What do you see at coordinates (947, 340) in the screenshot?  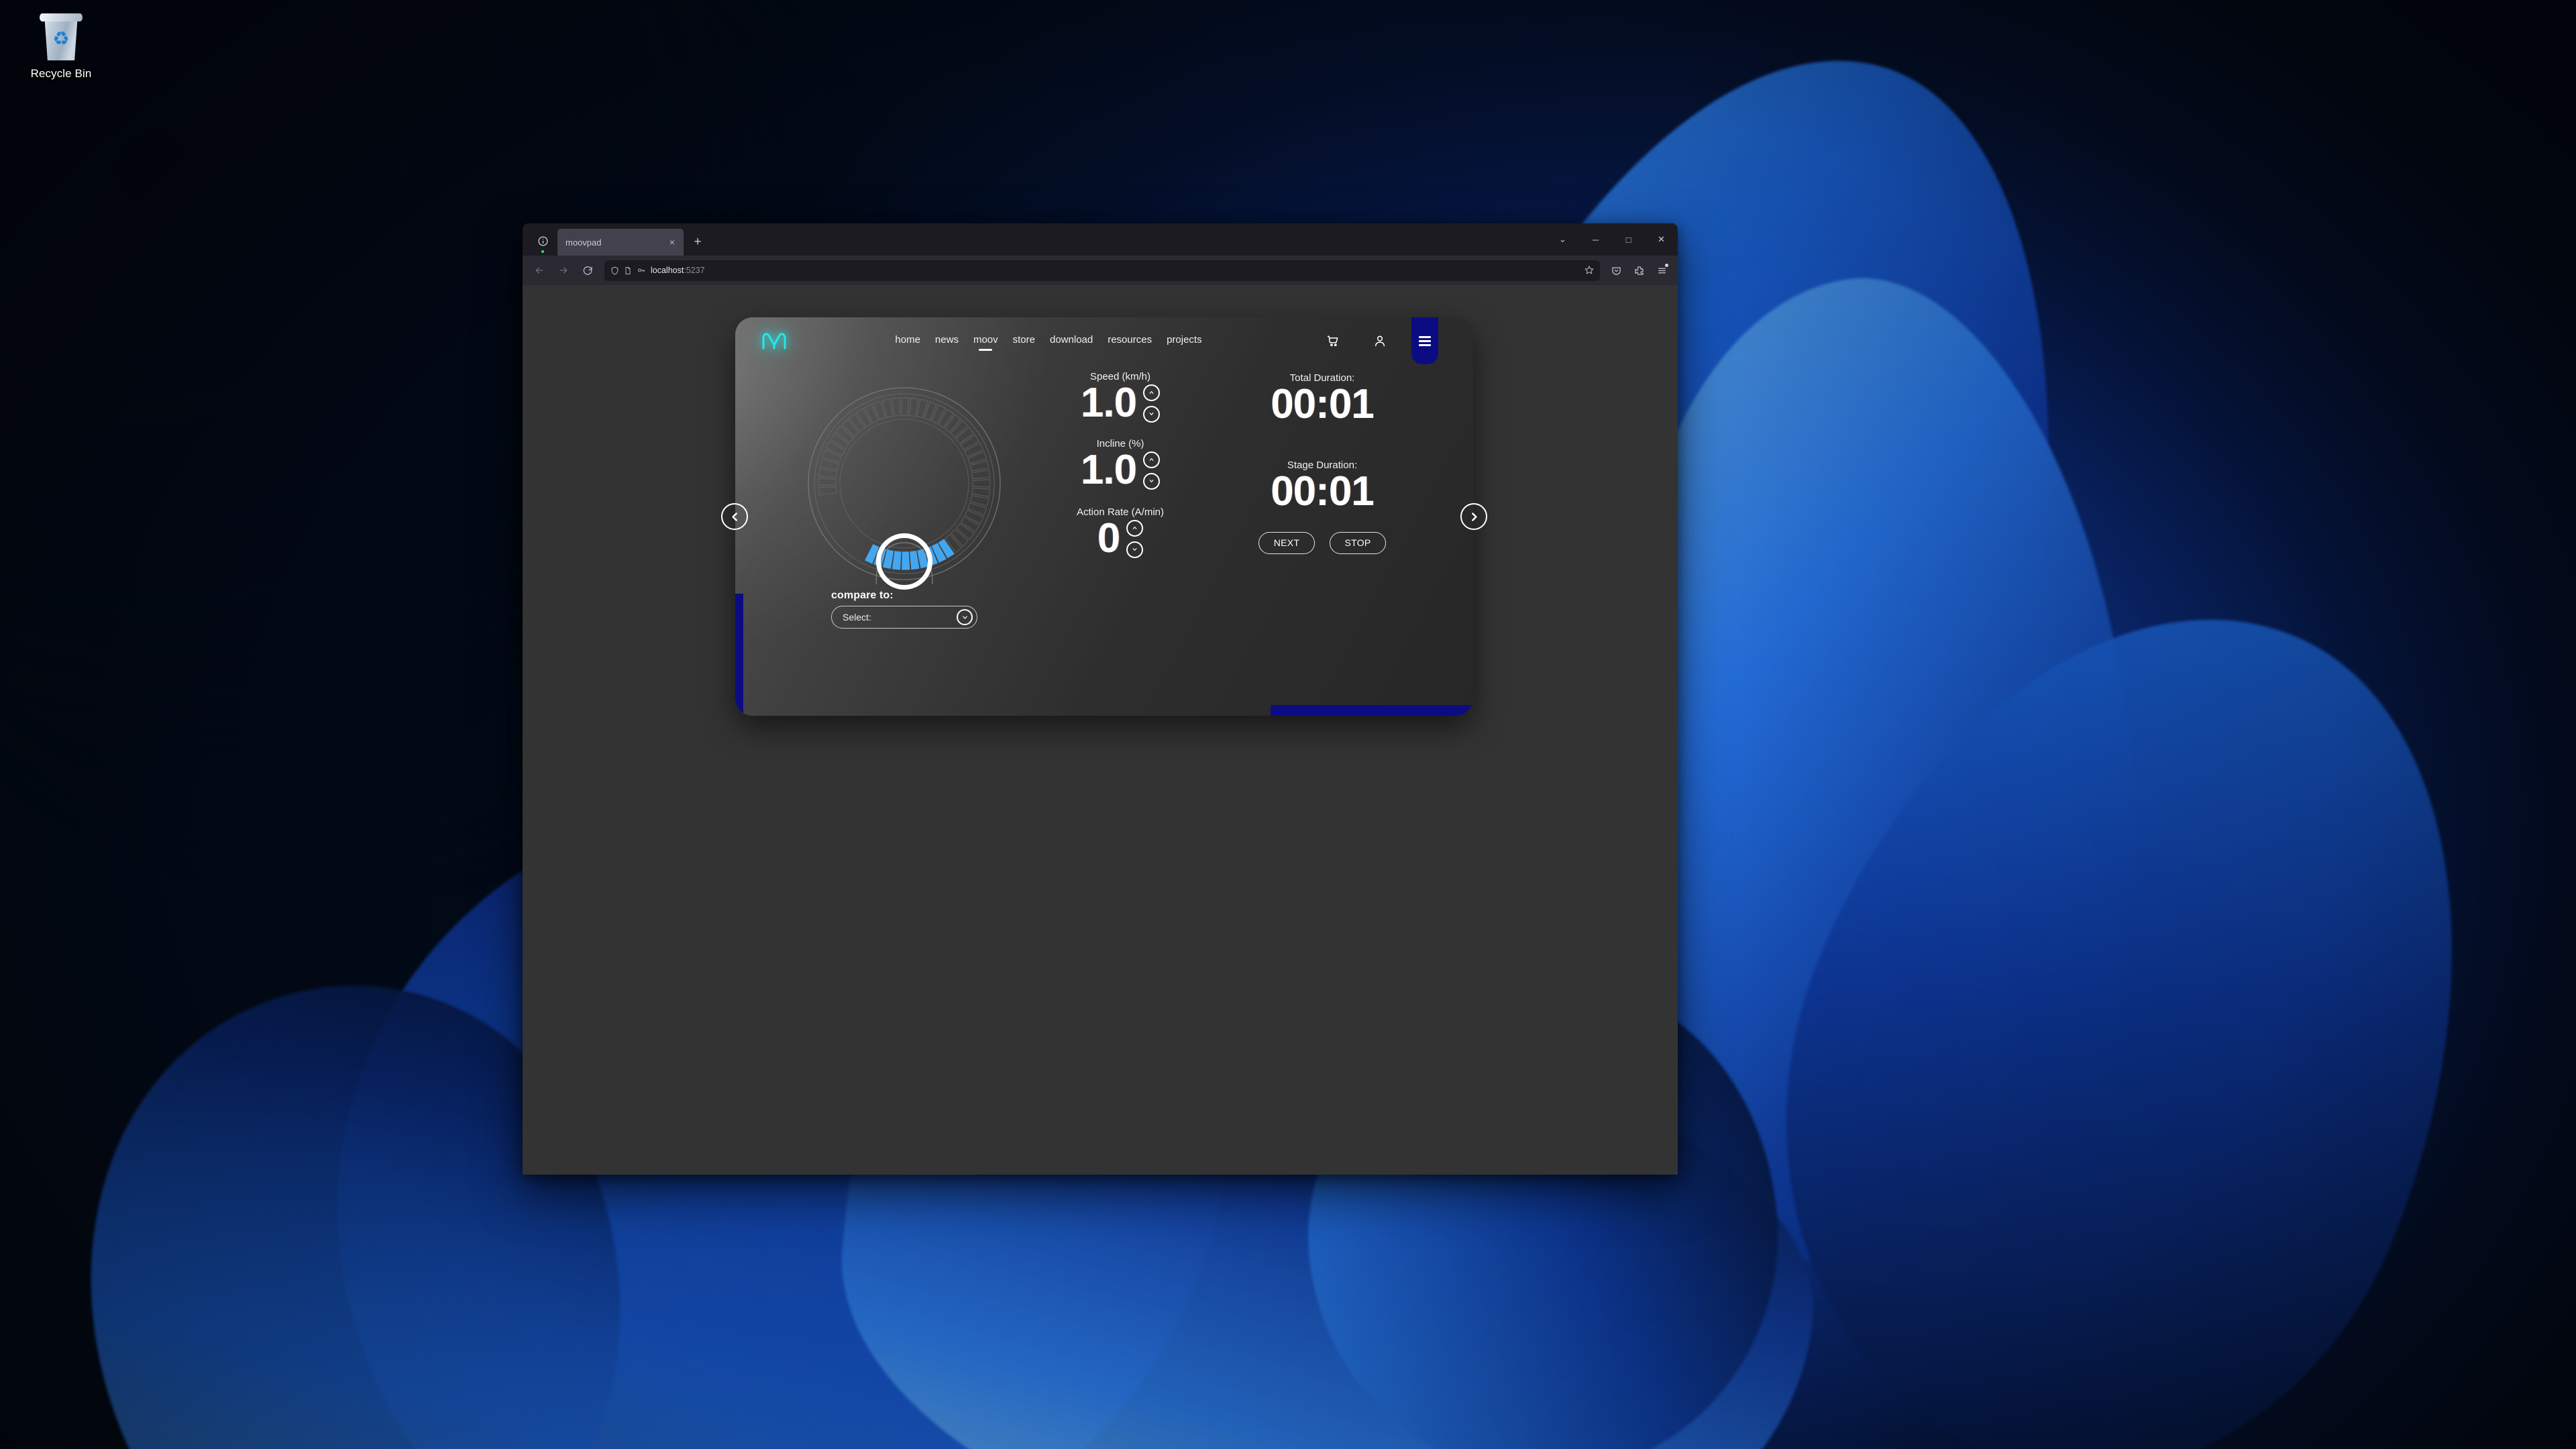 I see `nav-link-news: news` at bounding box center [947, 340].